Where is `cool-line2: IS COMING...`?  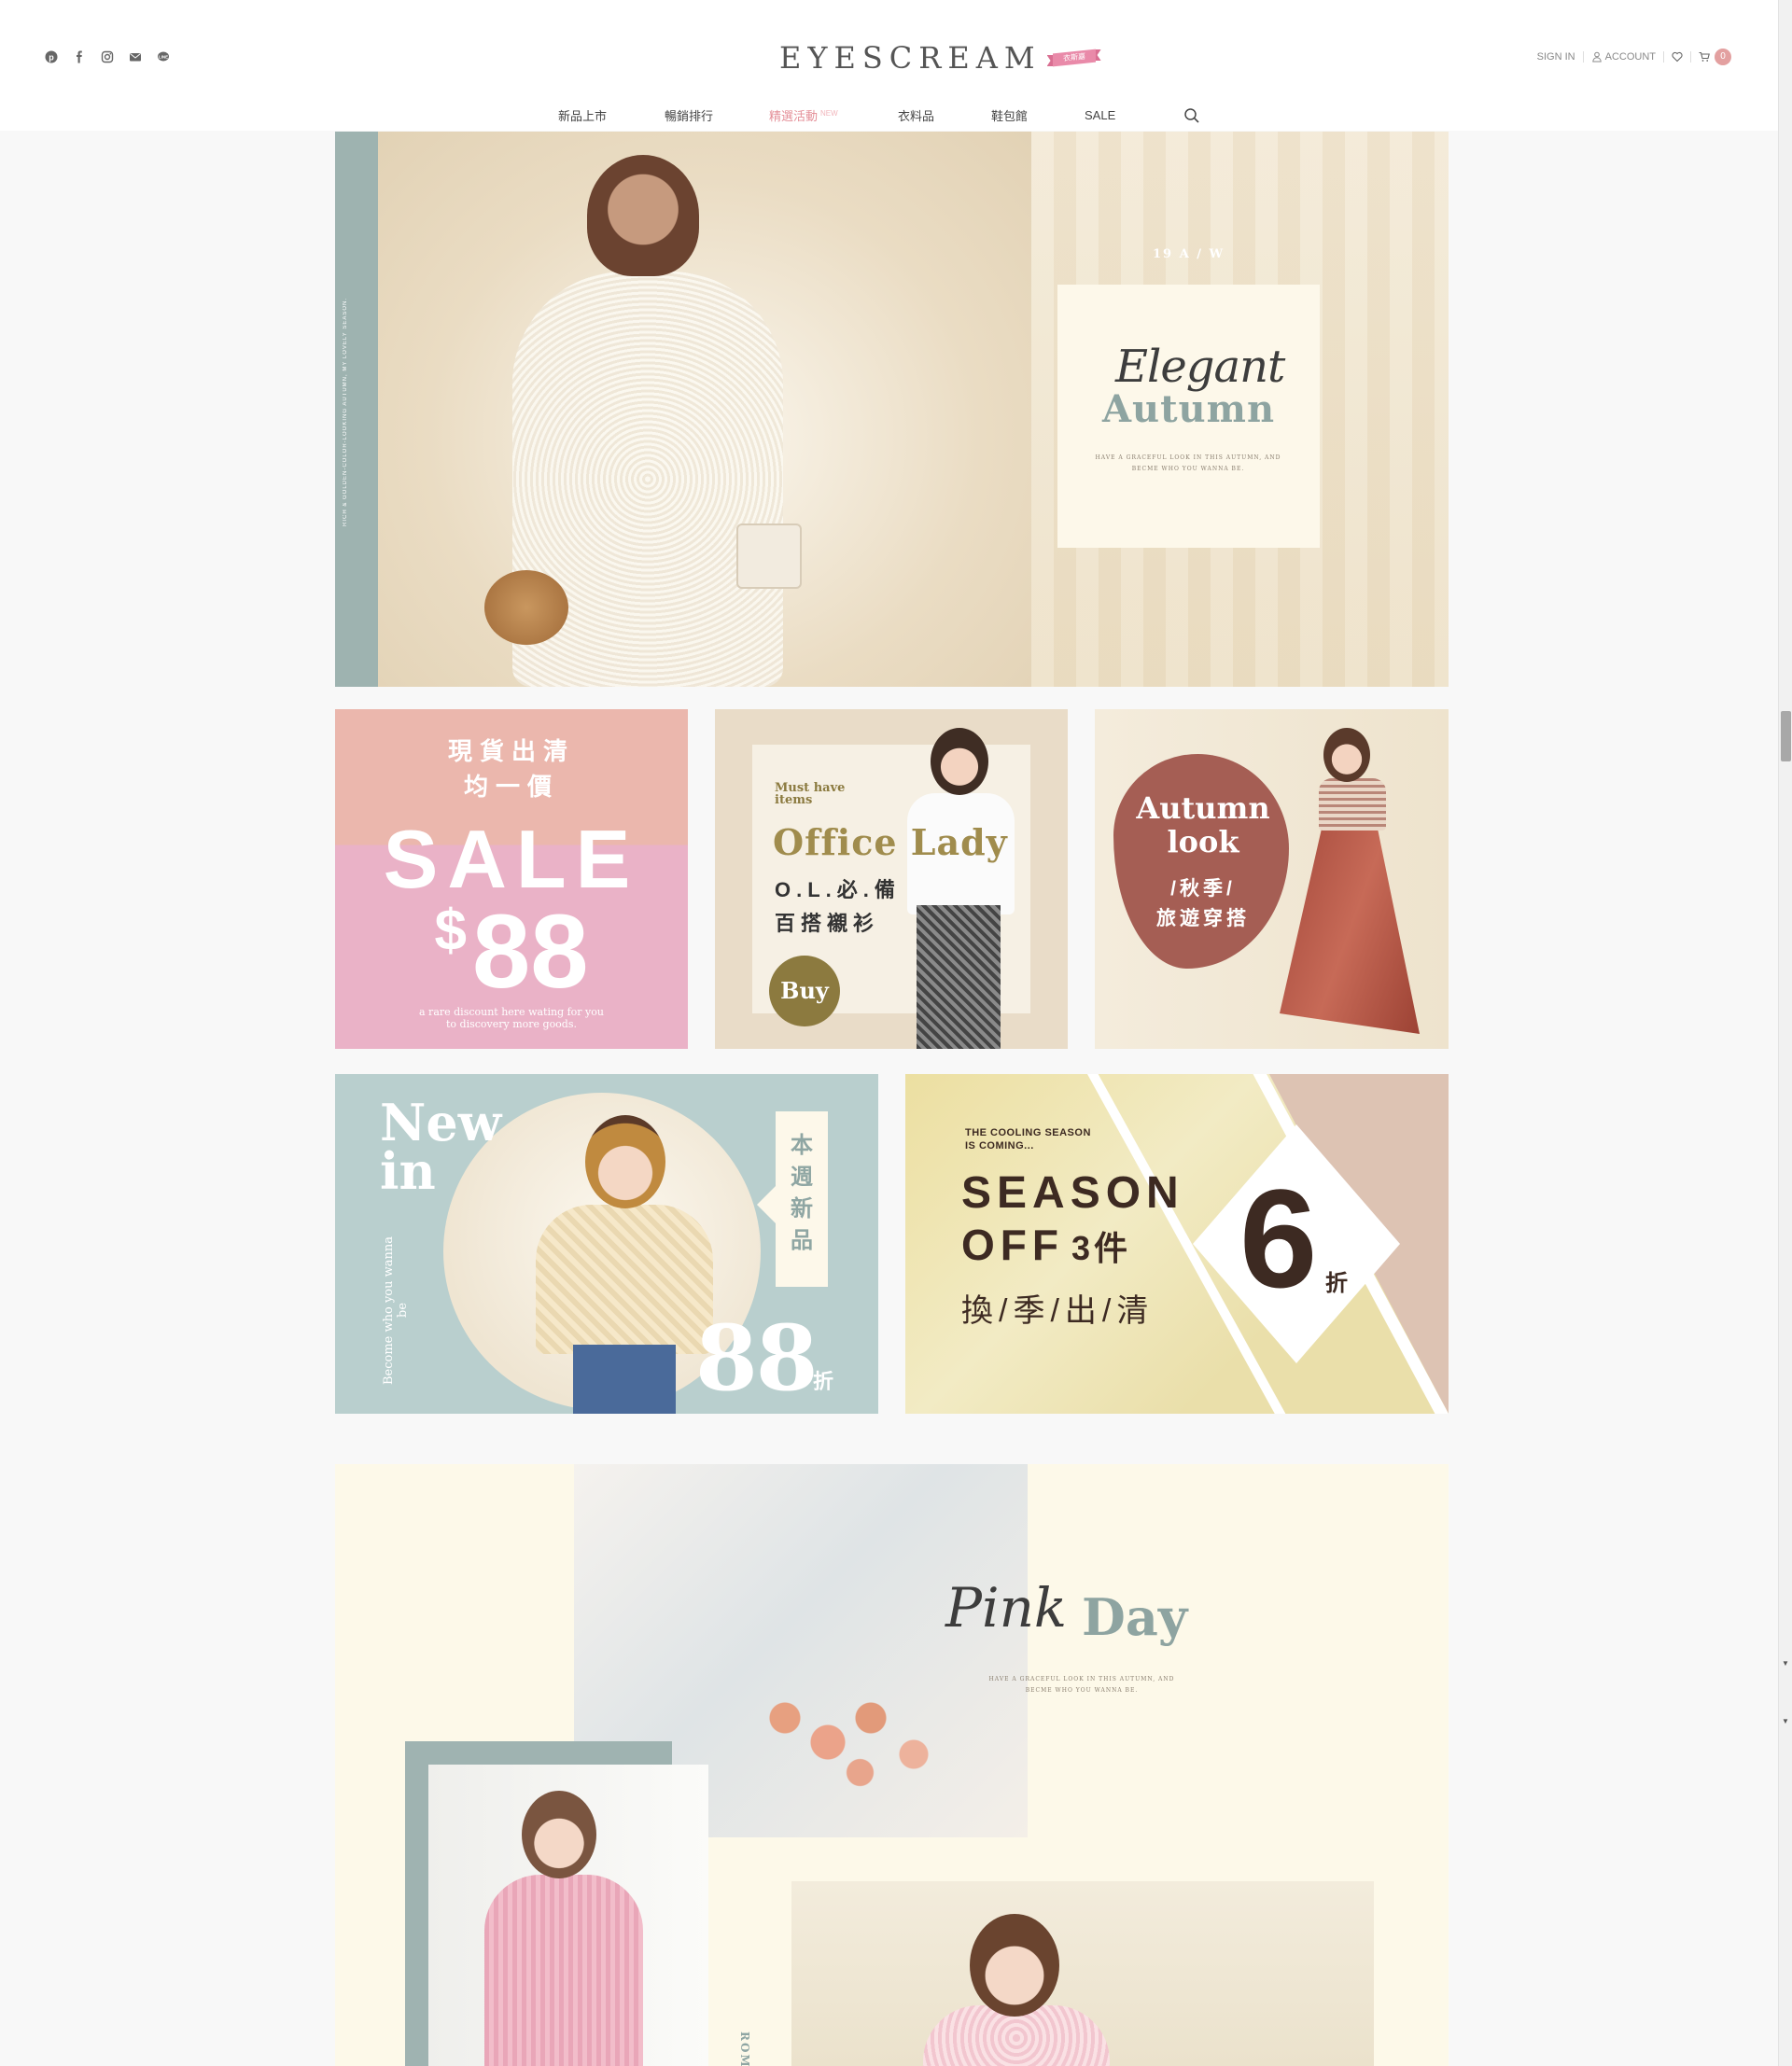
cool-line2: IS COMING... is located at coordinates (999, 1146).